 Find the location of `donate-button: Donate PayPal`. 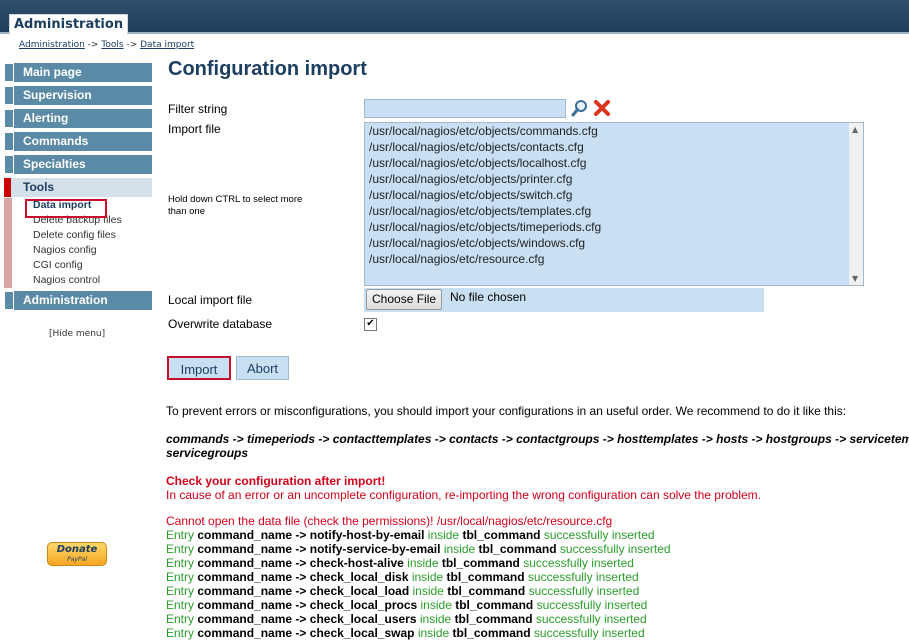

donate-button: Donate PayPal is located at coordinates (77, 554).